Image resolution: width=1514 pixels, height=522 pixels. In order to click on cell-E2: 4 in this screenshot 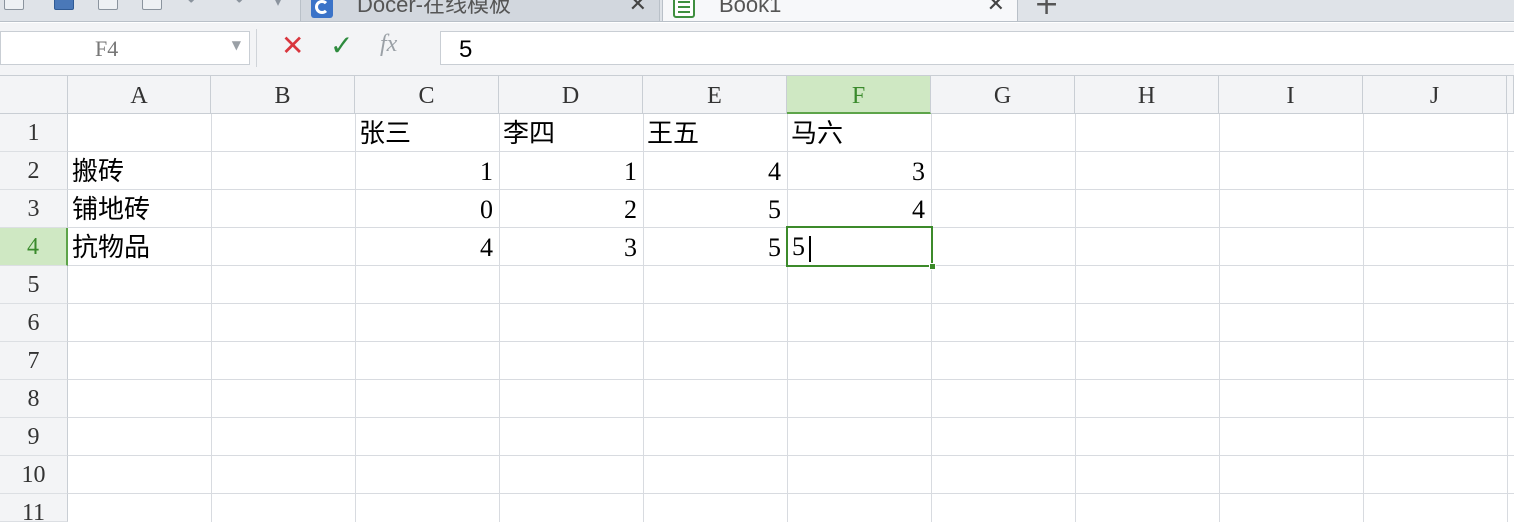, I will do `click(715, 171)`.